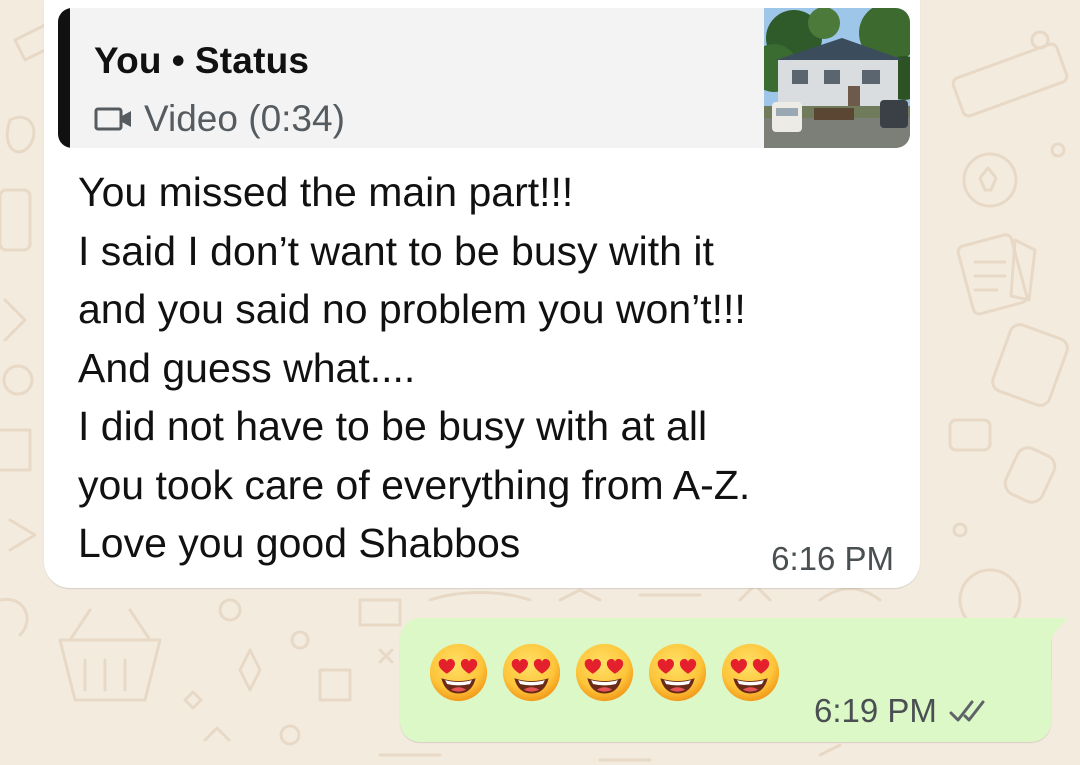 This screenshot has width=1080, height=765. I want to click on quote-media-label: Video (0:34), so click(244, 118).